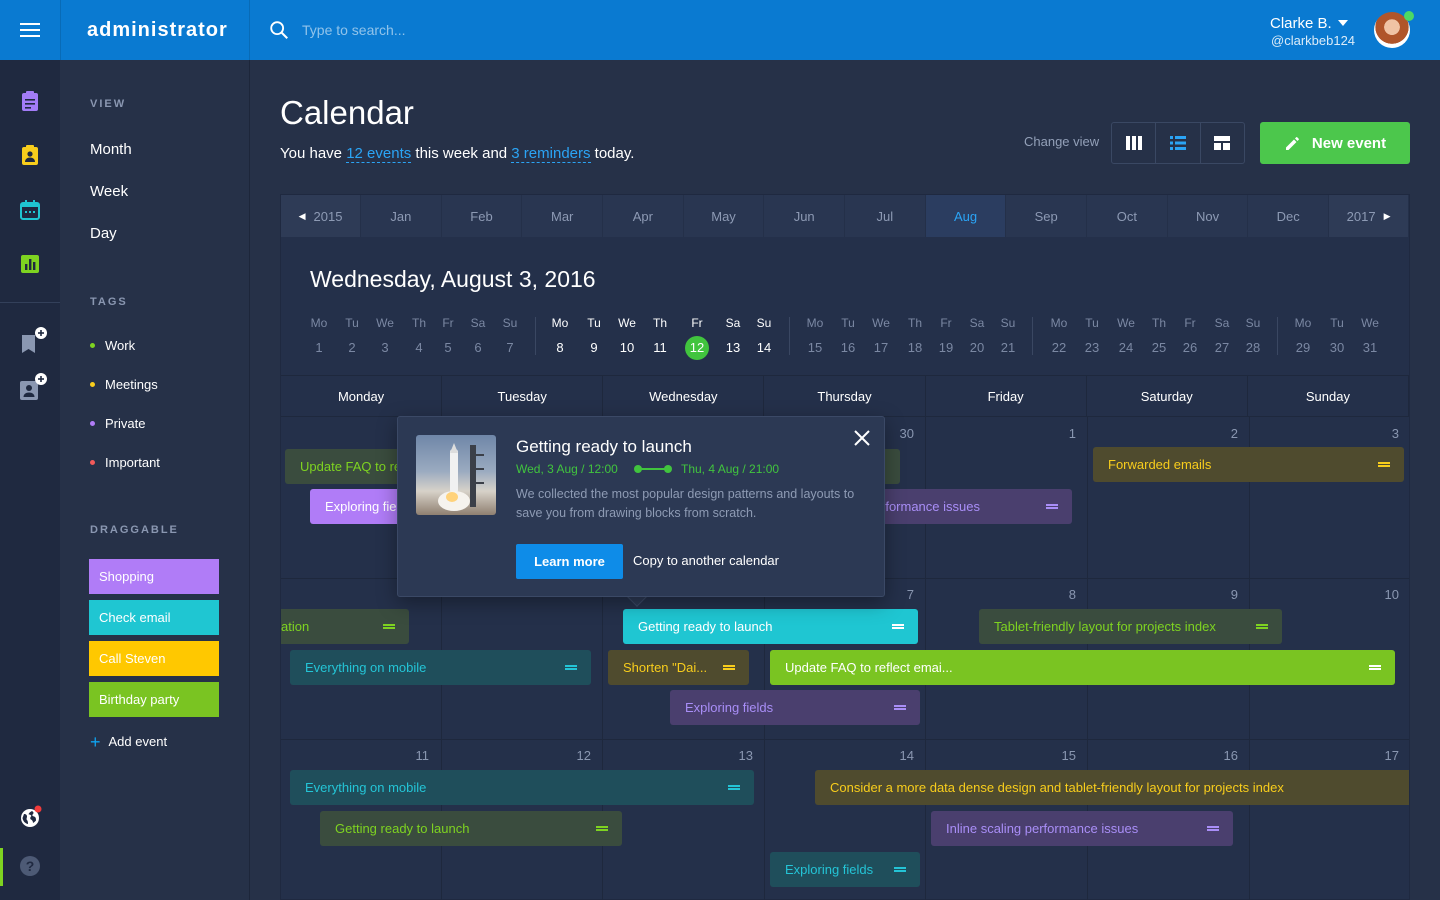  I want to click on day-strip-cell: We 31, so click(1370, 335).